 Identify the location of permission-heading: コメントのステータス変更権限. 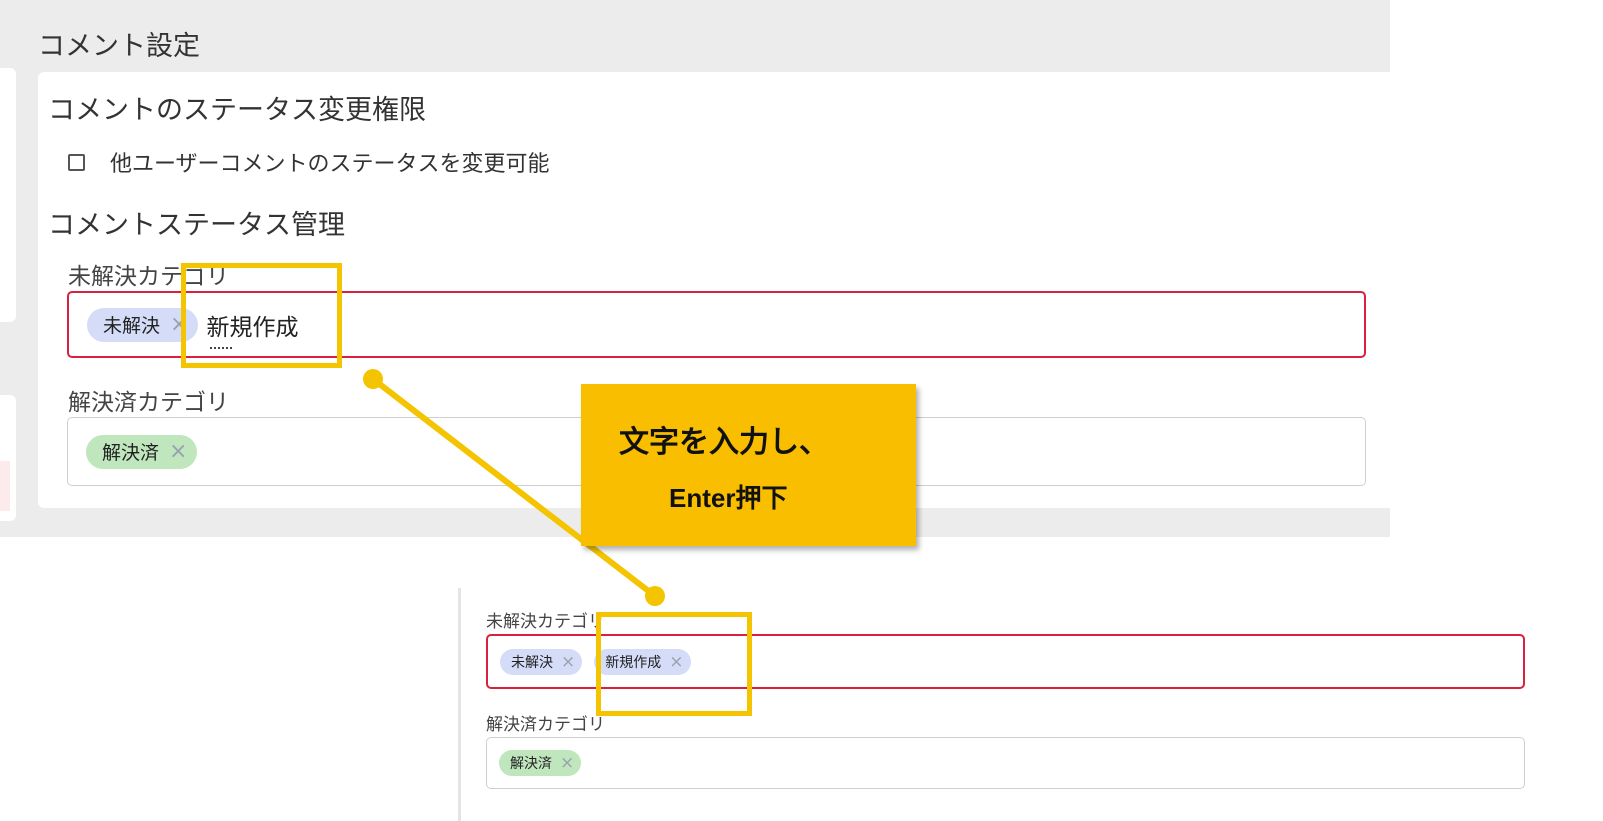
(237, 110).